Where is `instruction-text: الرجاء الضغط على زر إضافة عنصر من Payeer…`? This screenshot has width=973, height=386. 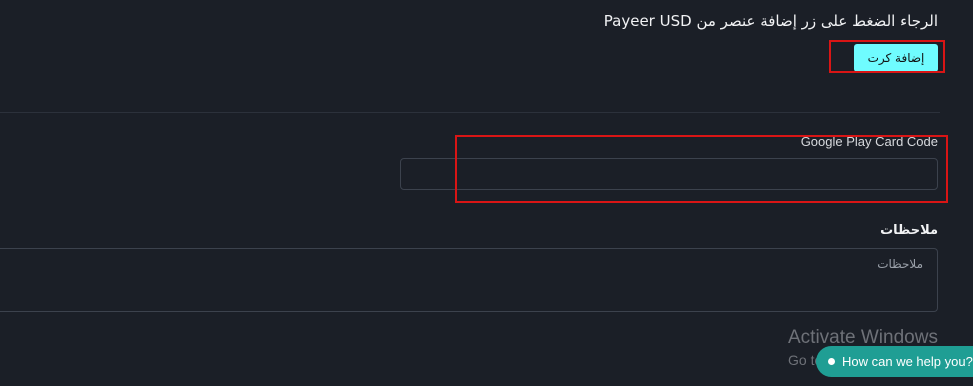 instruction-text: الرجاء الضغط على زر إضافة عنصر من Payeer… is located at coordinates (770, 21).